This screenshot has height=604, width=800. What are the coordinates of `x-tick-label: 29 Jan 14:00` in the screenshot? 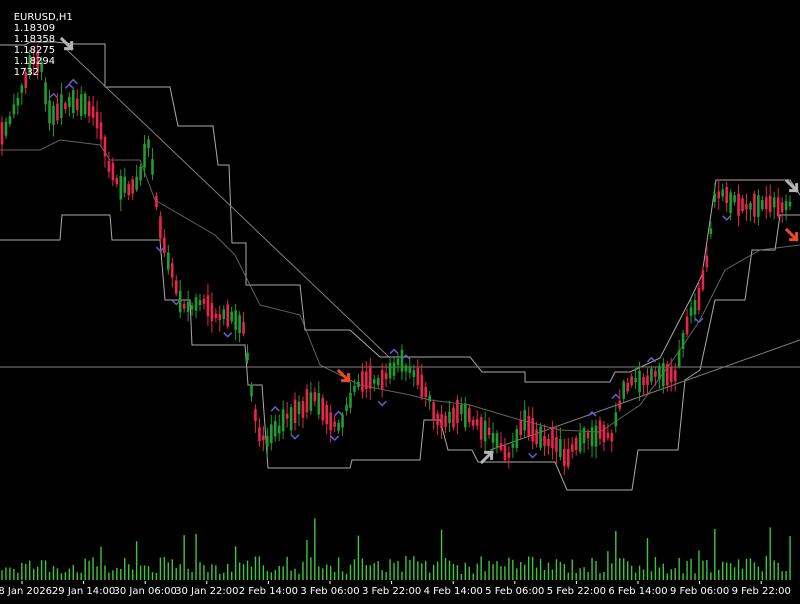 It's located at (83, 591).